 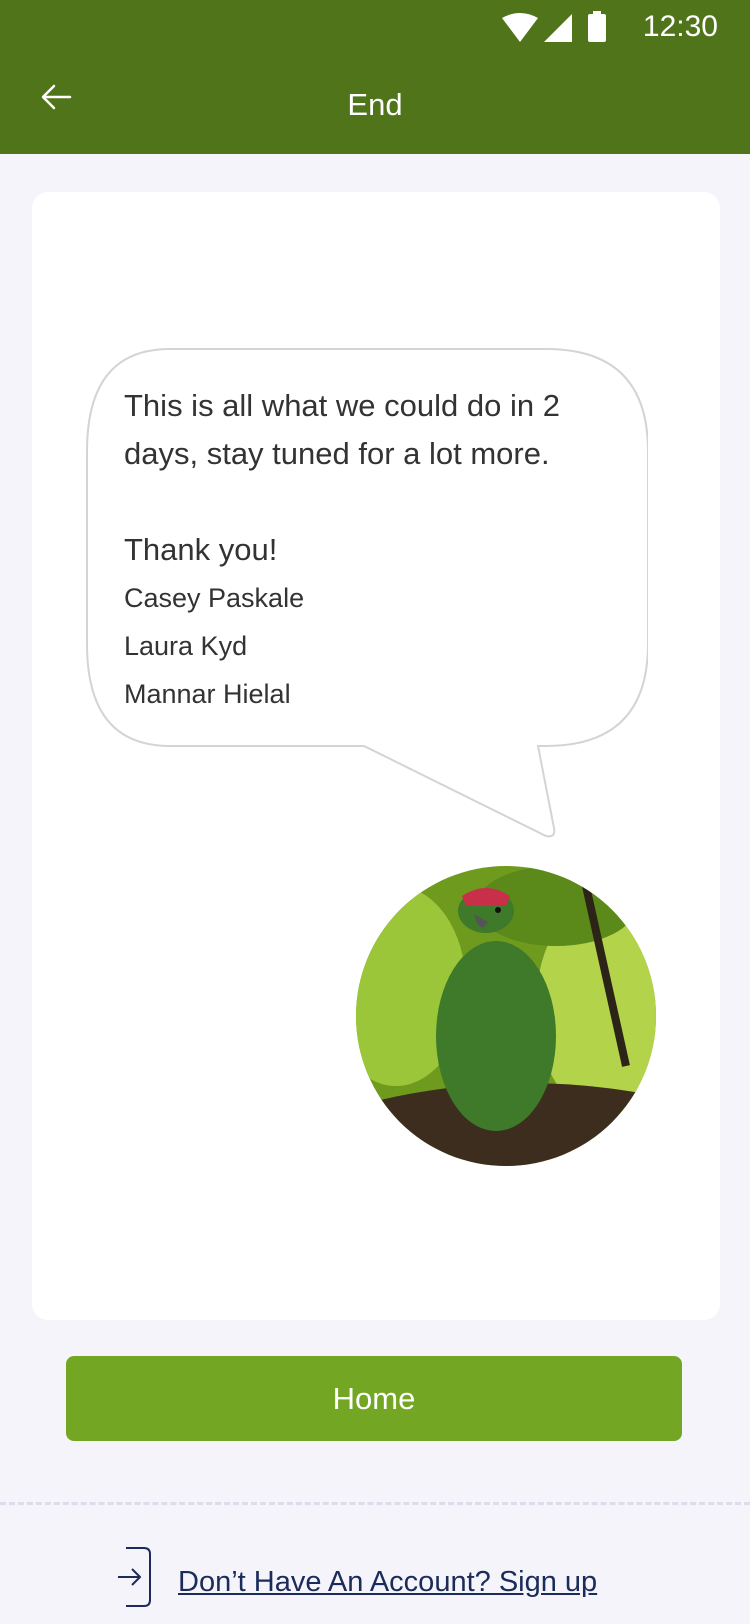 What do you see at coordinates (680, 26) in the screenshot?
I see `status-time: 12:30` at bounding box center [680, 26].